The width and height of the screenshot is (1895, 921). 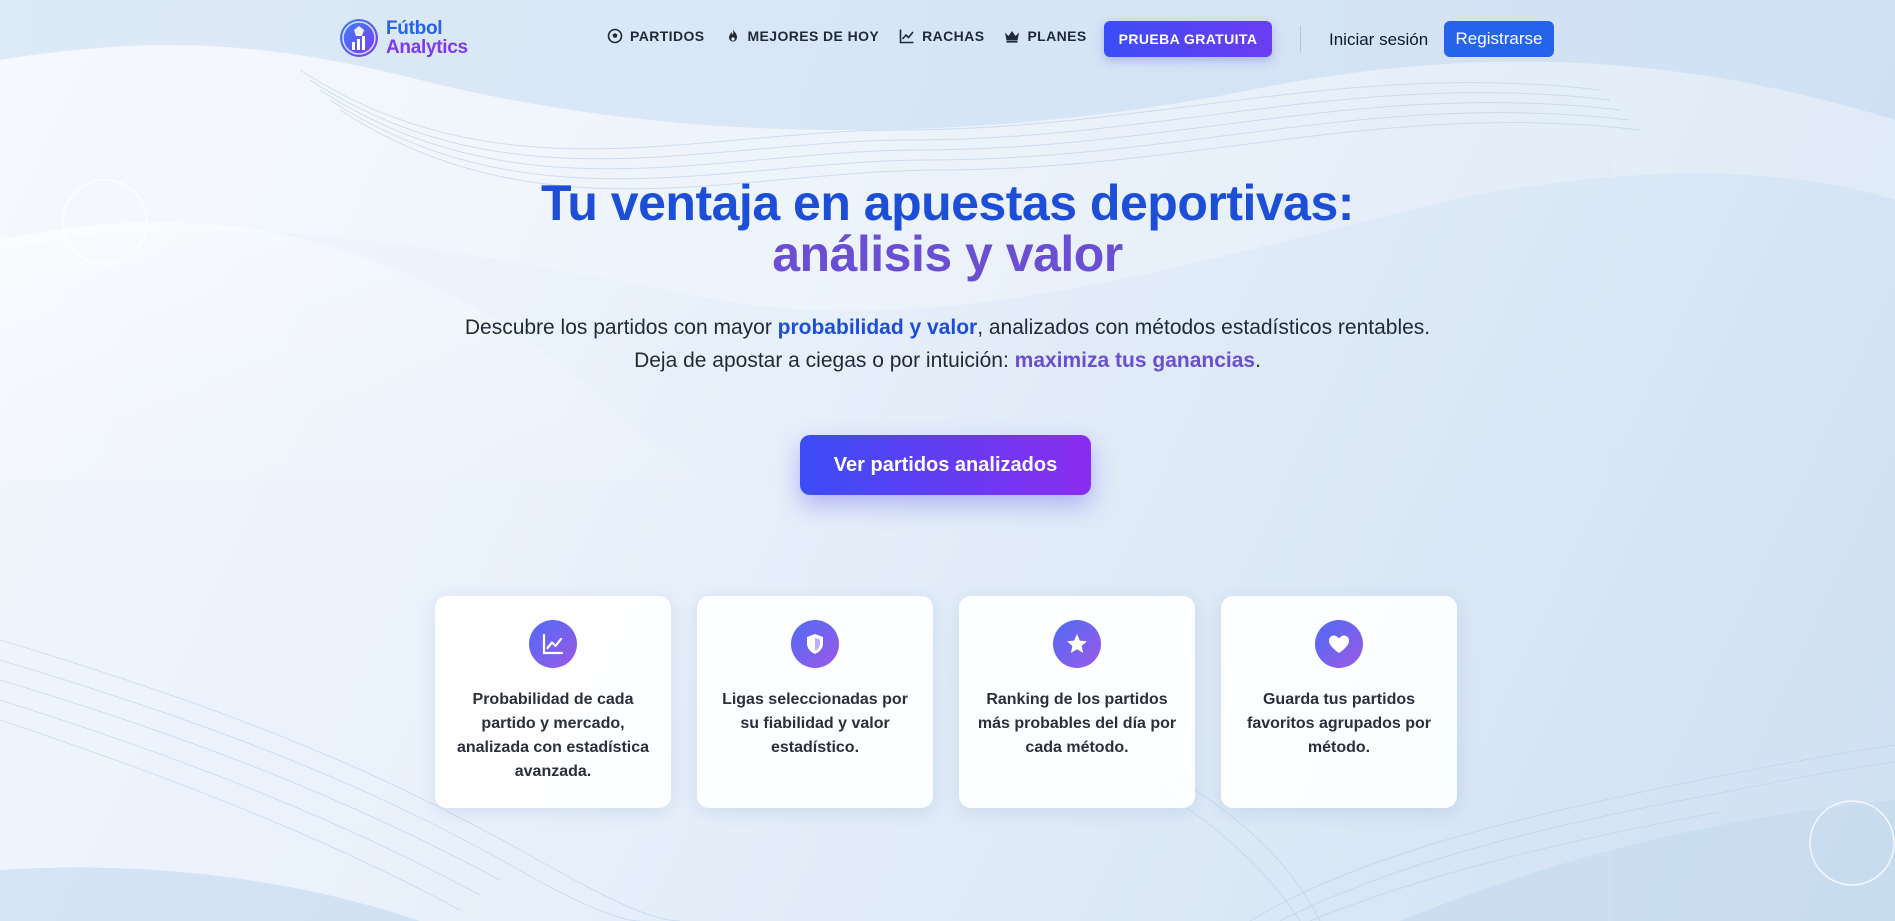 I want to click on login-link: Iniciar sesión, so click(x=1378, y=40).